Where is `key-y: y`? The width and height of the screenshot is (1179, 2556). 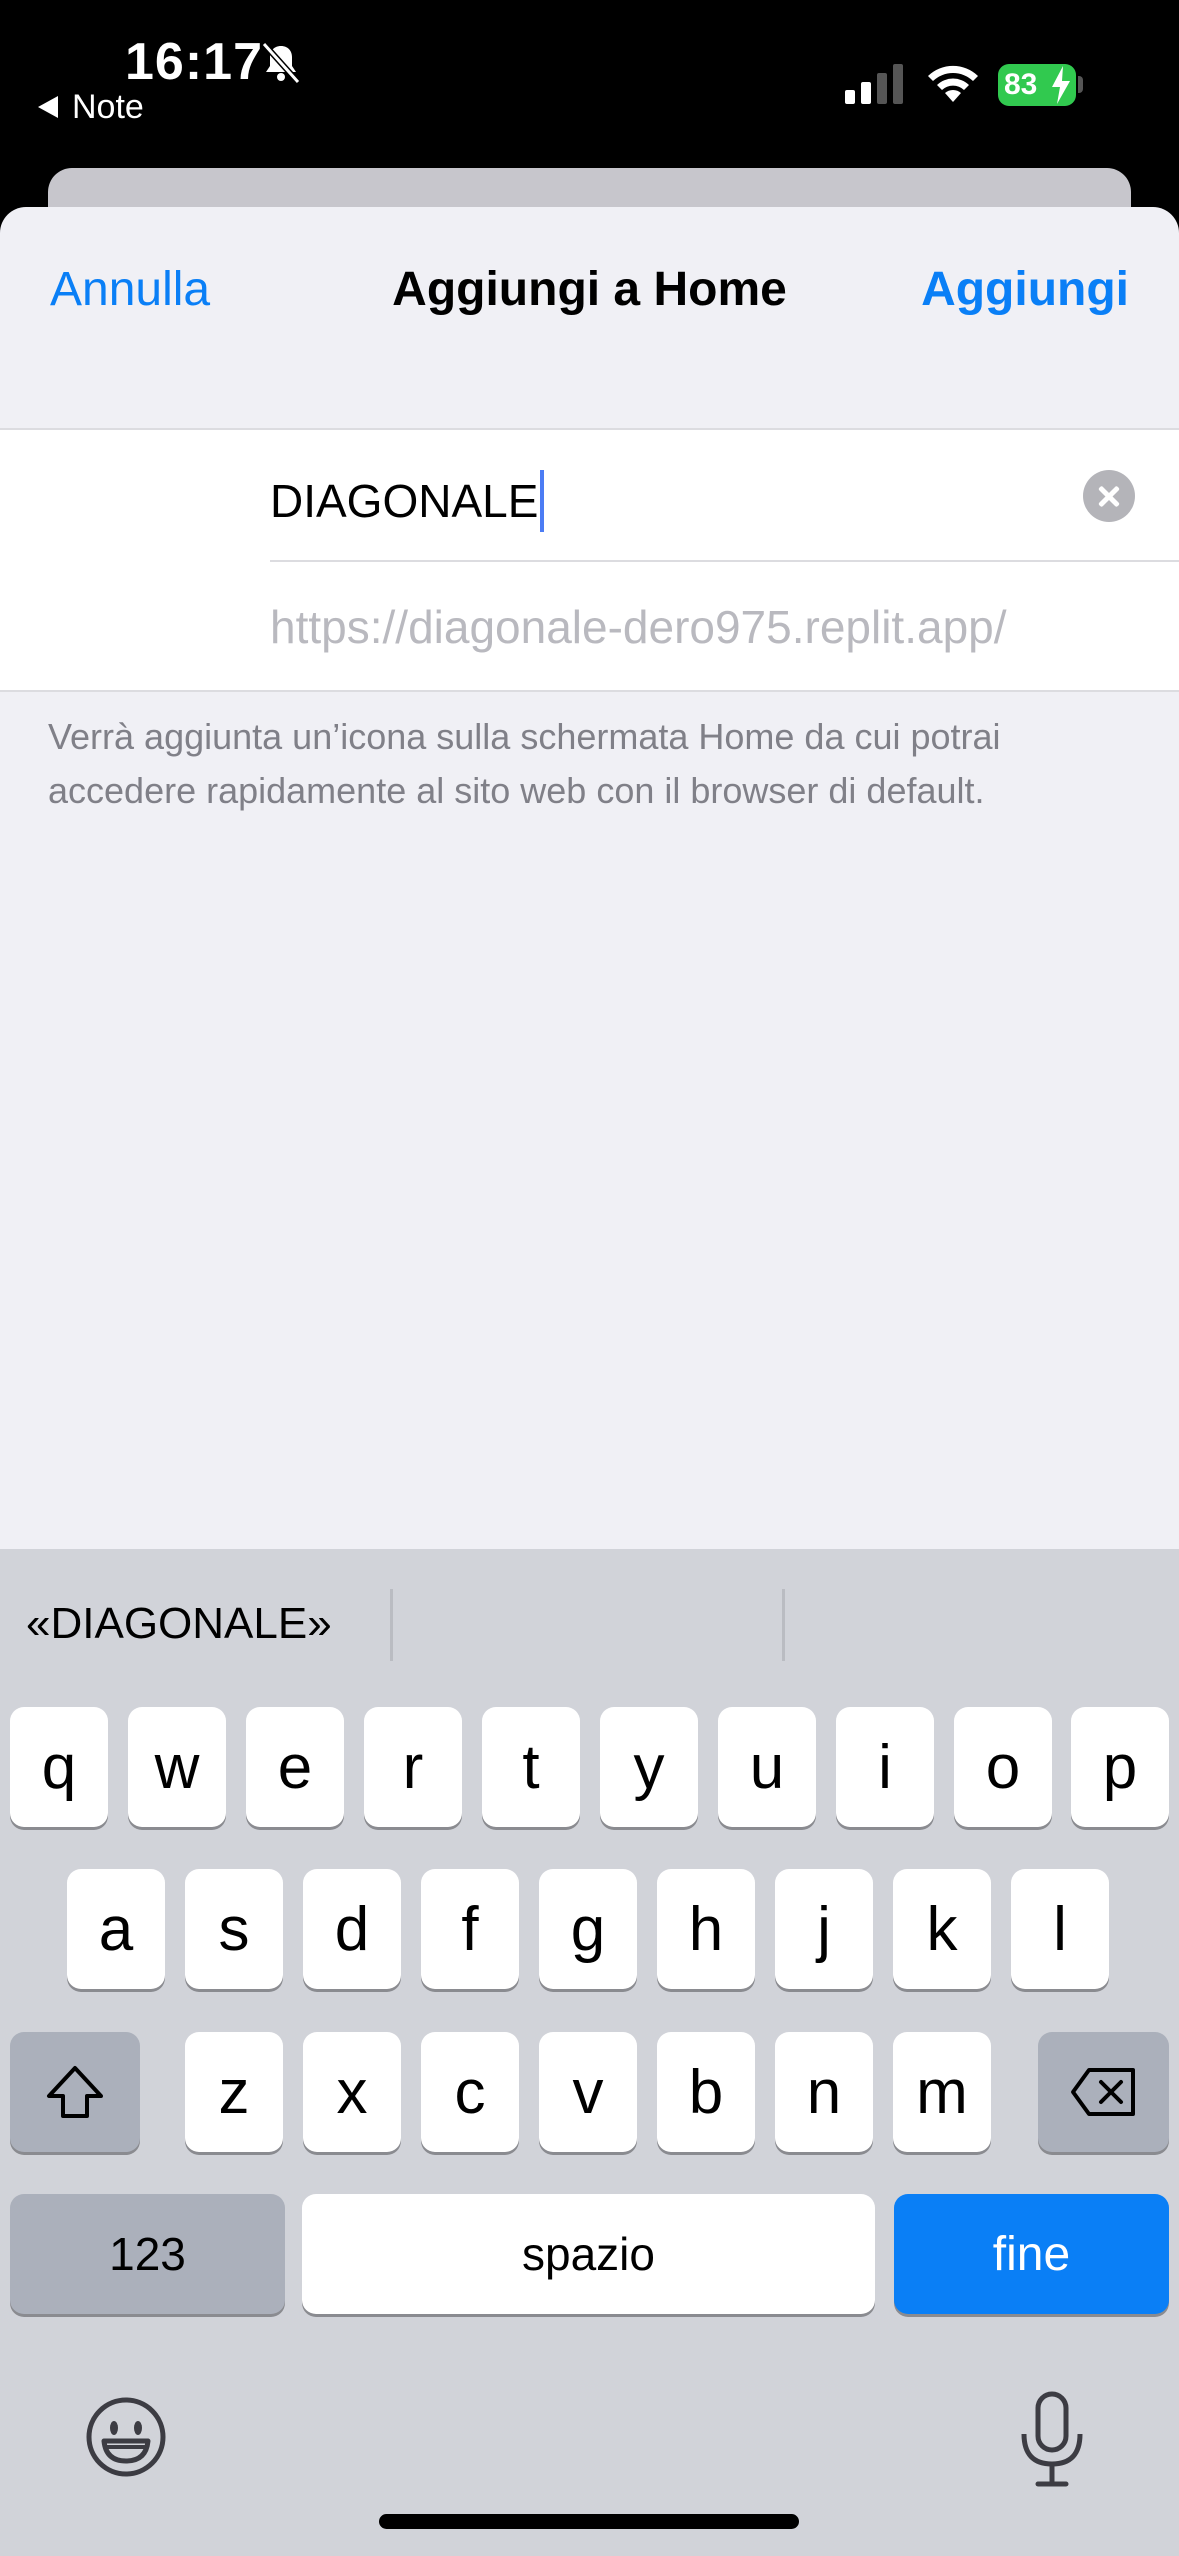
key-y: y is located at coordinates (649, 1767).